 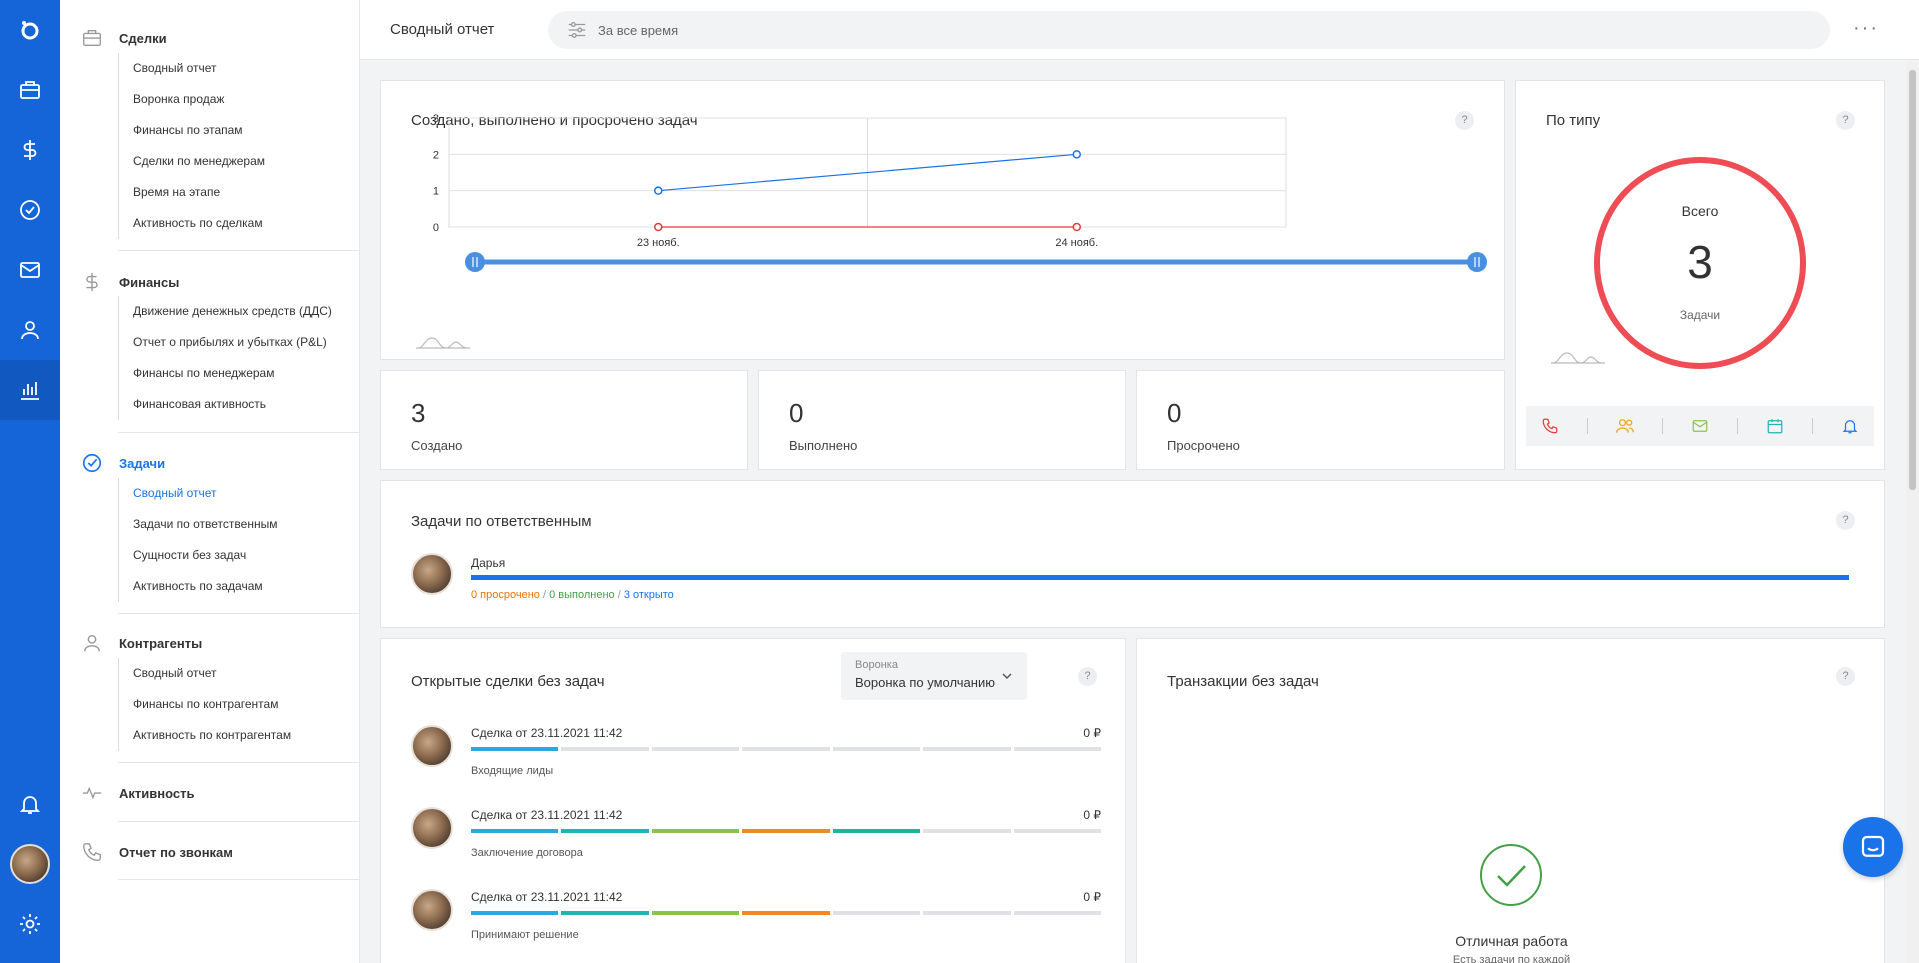 I want to click on finance-icon, so click(x=30, y=150).